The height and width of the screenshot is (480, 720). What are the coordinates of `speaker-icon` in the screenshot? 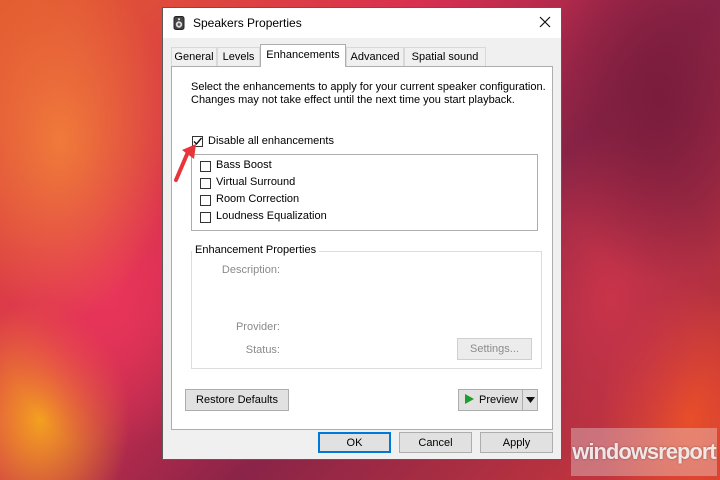 It's located at (179, 23).